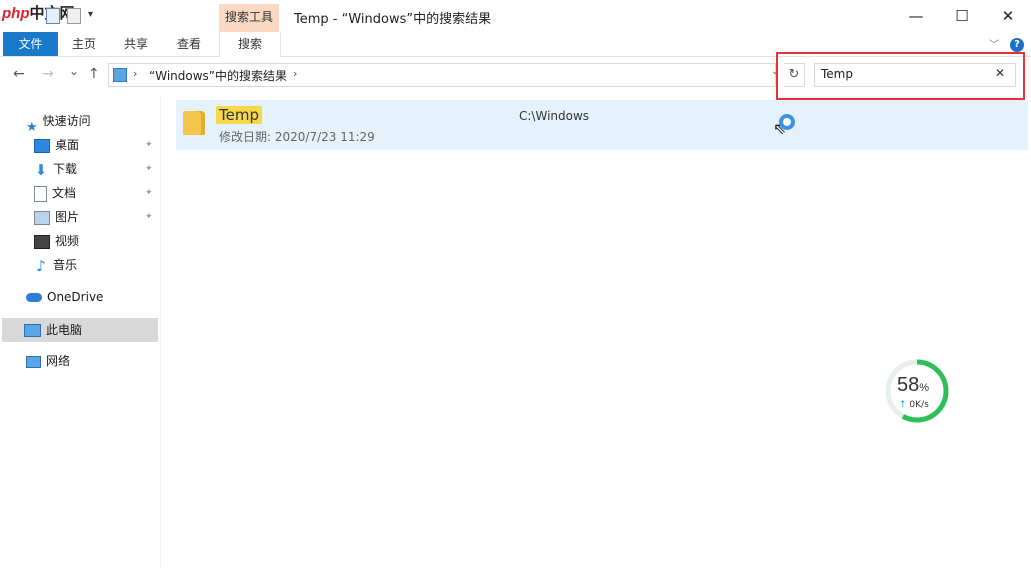 The height and width of the screenshot is (568, 1031). I want to click on close-button: ✕, so click(1008, 16).